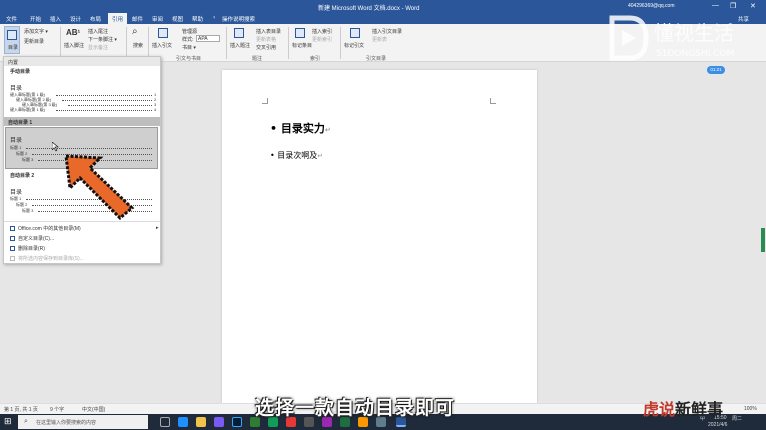 The height and width of the screenshot is (430, 766). What do you see at coordinates (35, 19) in the screenshot?
I see `tab-home: 开始` at bounding box center [35, 19].